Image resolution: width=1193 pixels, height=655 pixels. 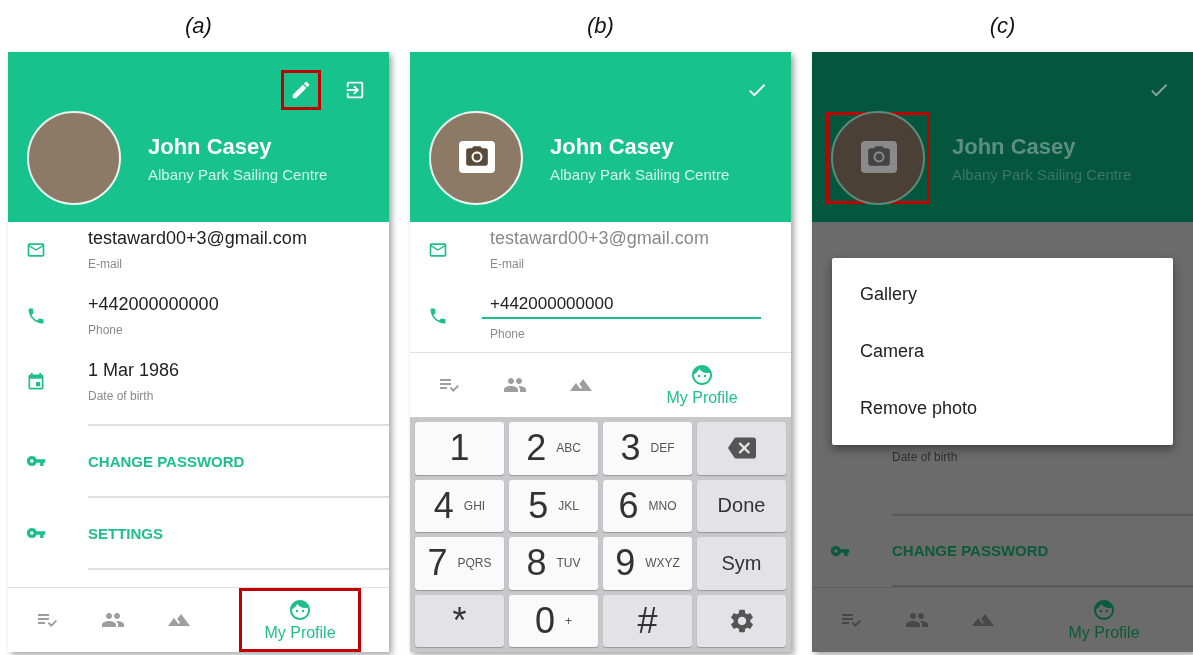 I want to click on menu-item: Camera, so click(x=1016, y=351).